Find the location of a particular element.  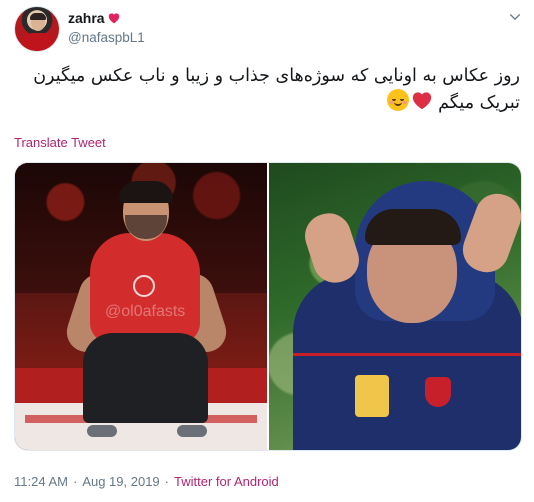

translate-tweet-link: Translate Tweet is located at coordinates (60, 142).